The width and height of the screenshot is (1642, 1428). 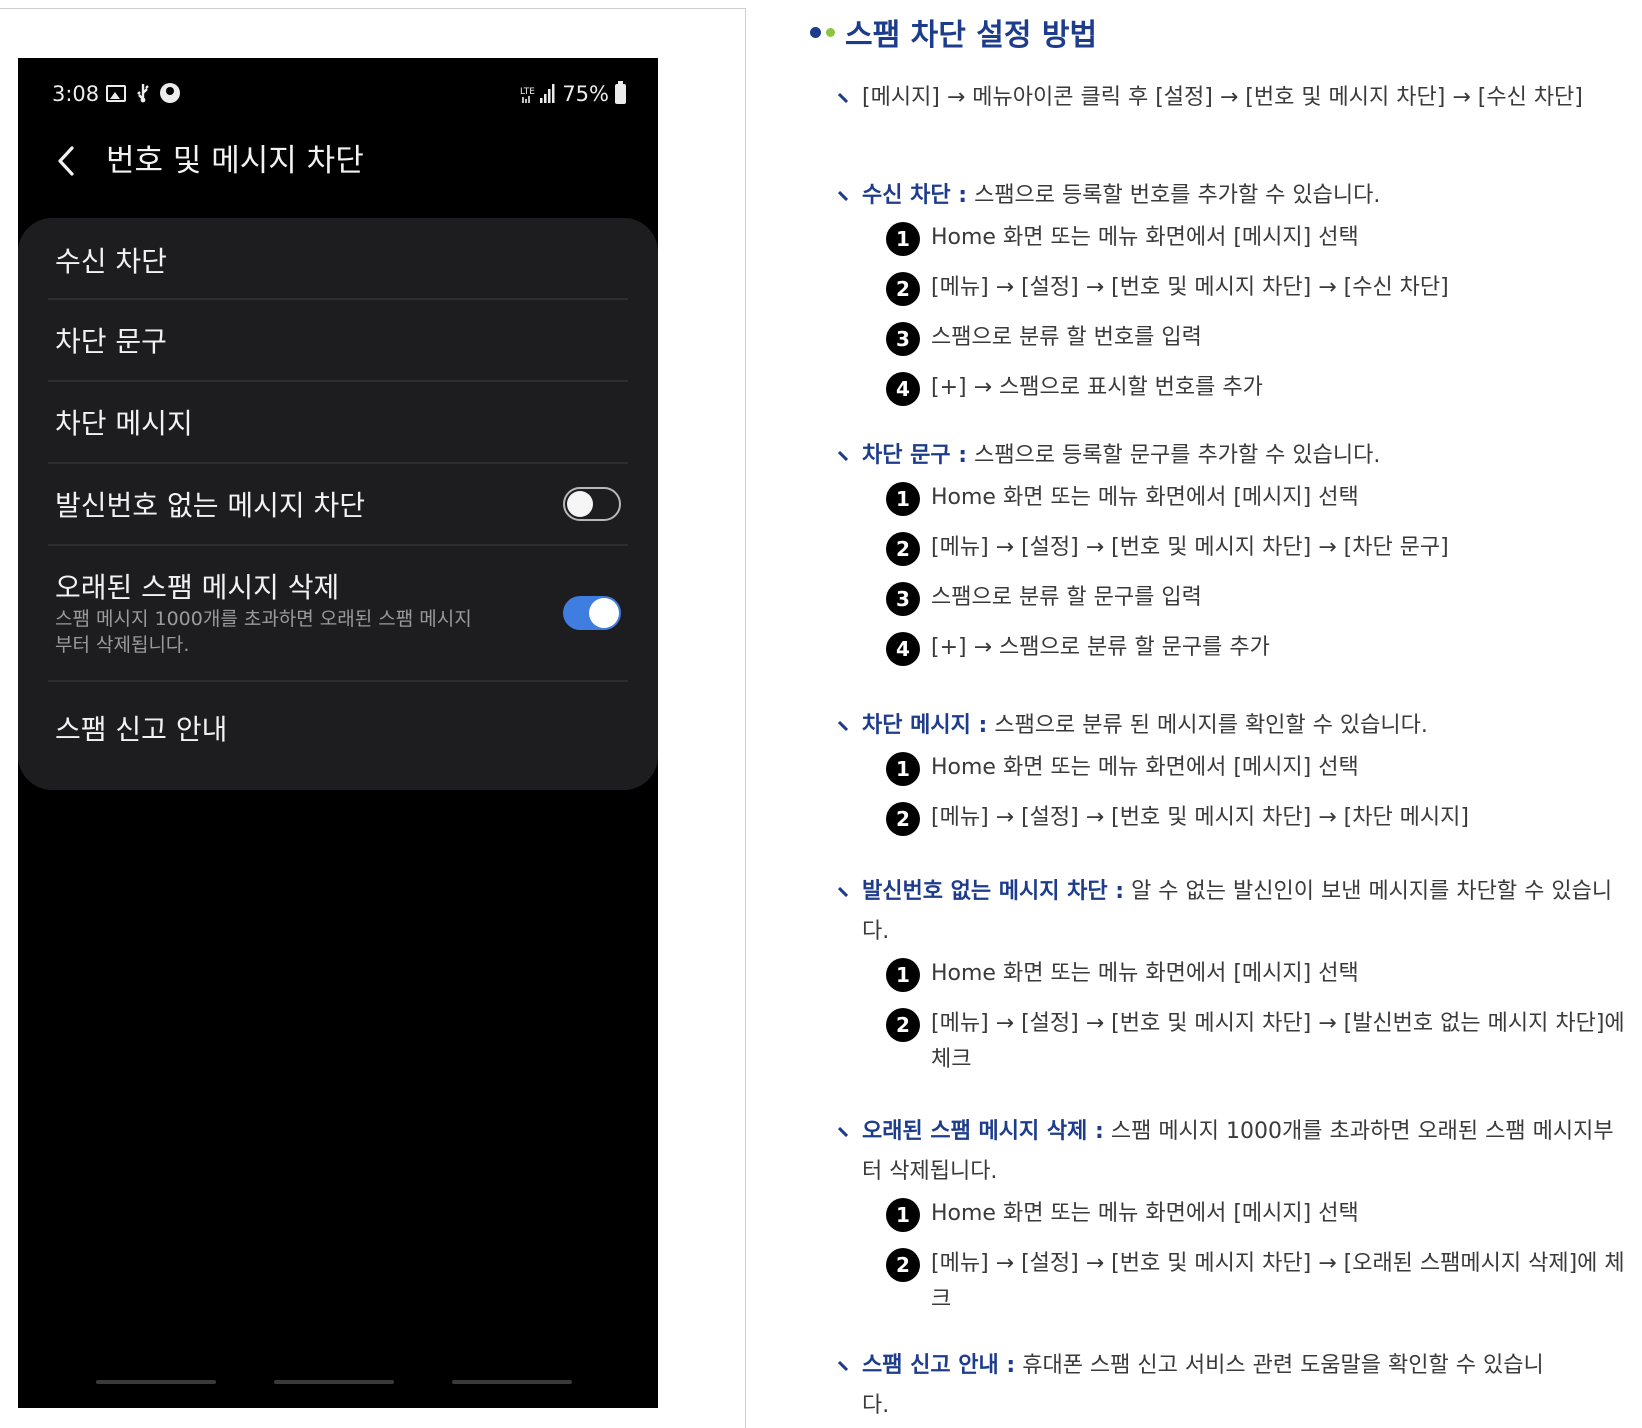 I want to click on status-time: 3:08, so click(x=76, y=94).